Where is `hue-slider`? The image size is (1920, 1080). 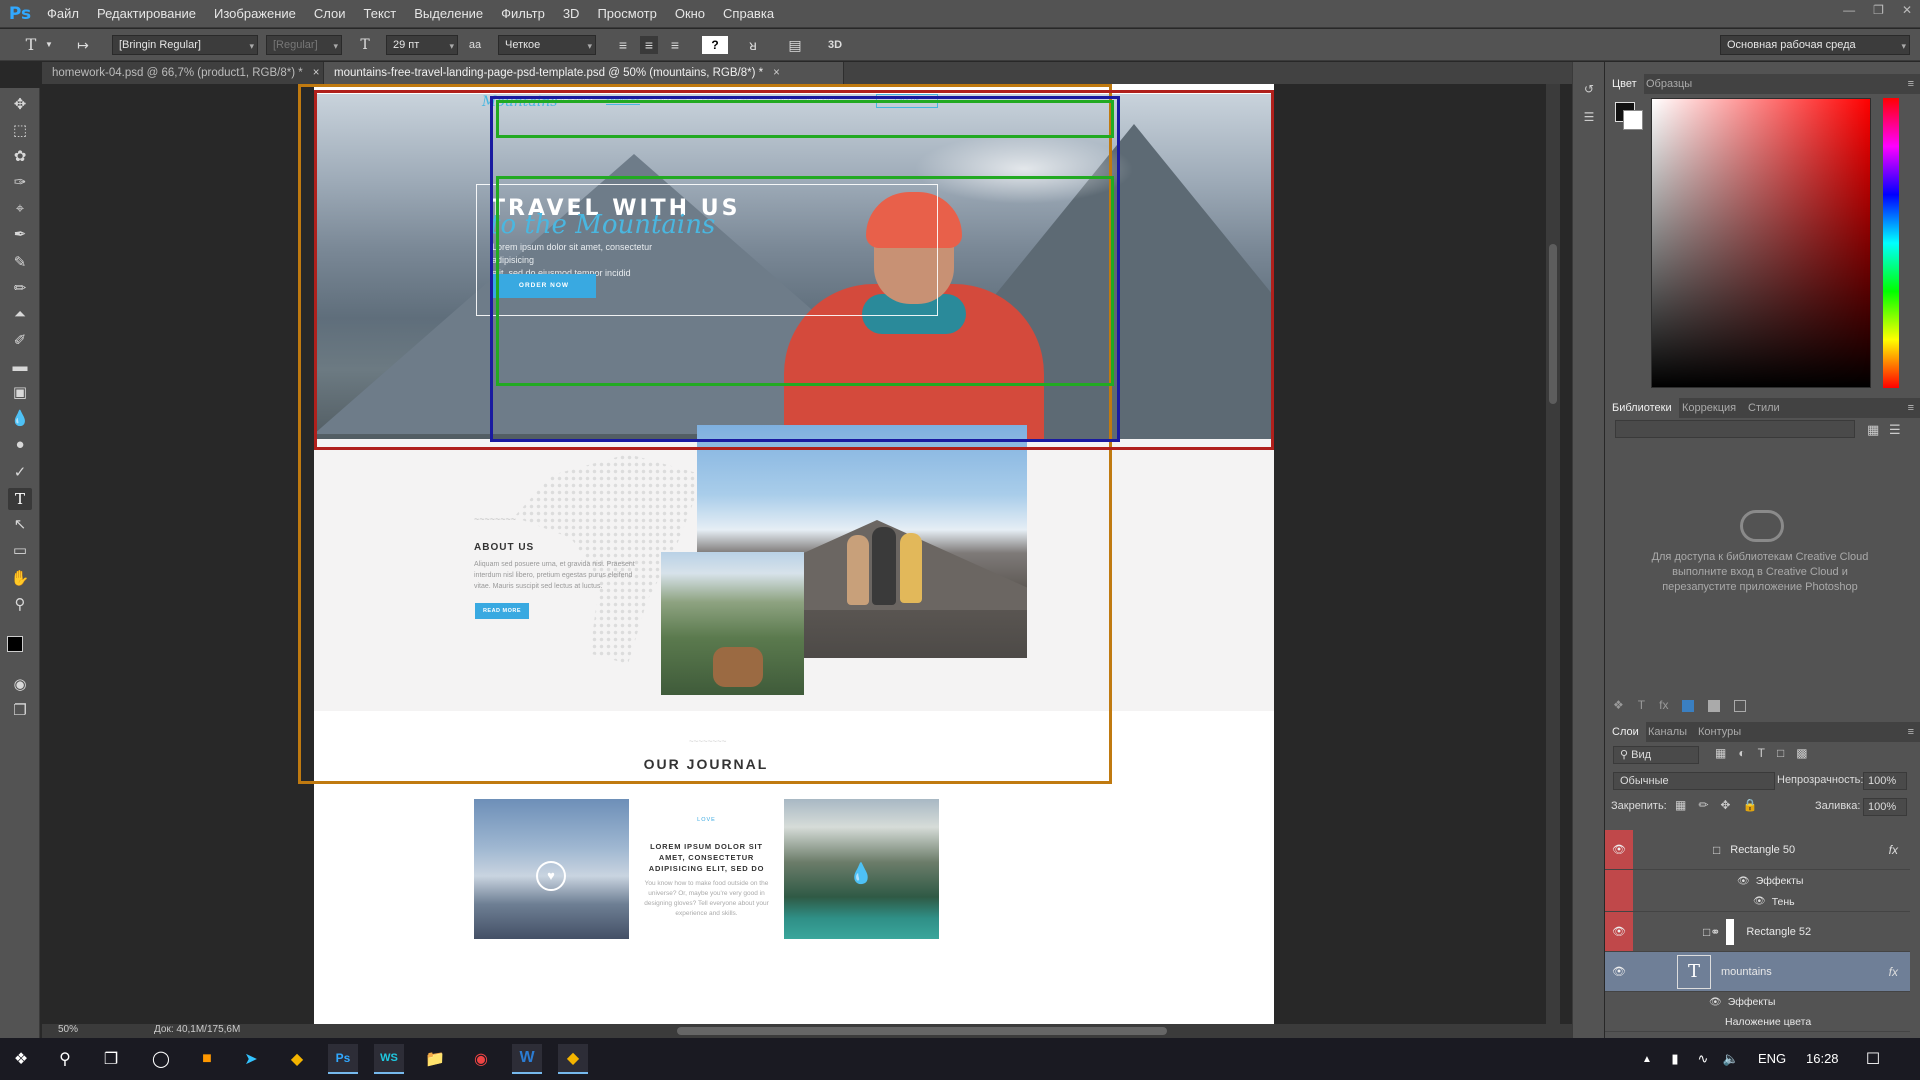 hue-slider is located at coordinates (1891, 243).